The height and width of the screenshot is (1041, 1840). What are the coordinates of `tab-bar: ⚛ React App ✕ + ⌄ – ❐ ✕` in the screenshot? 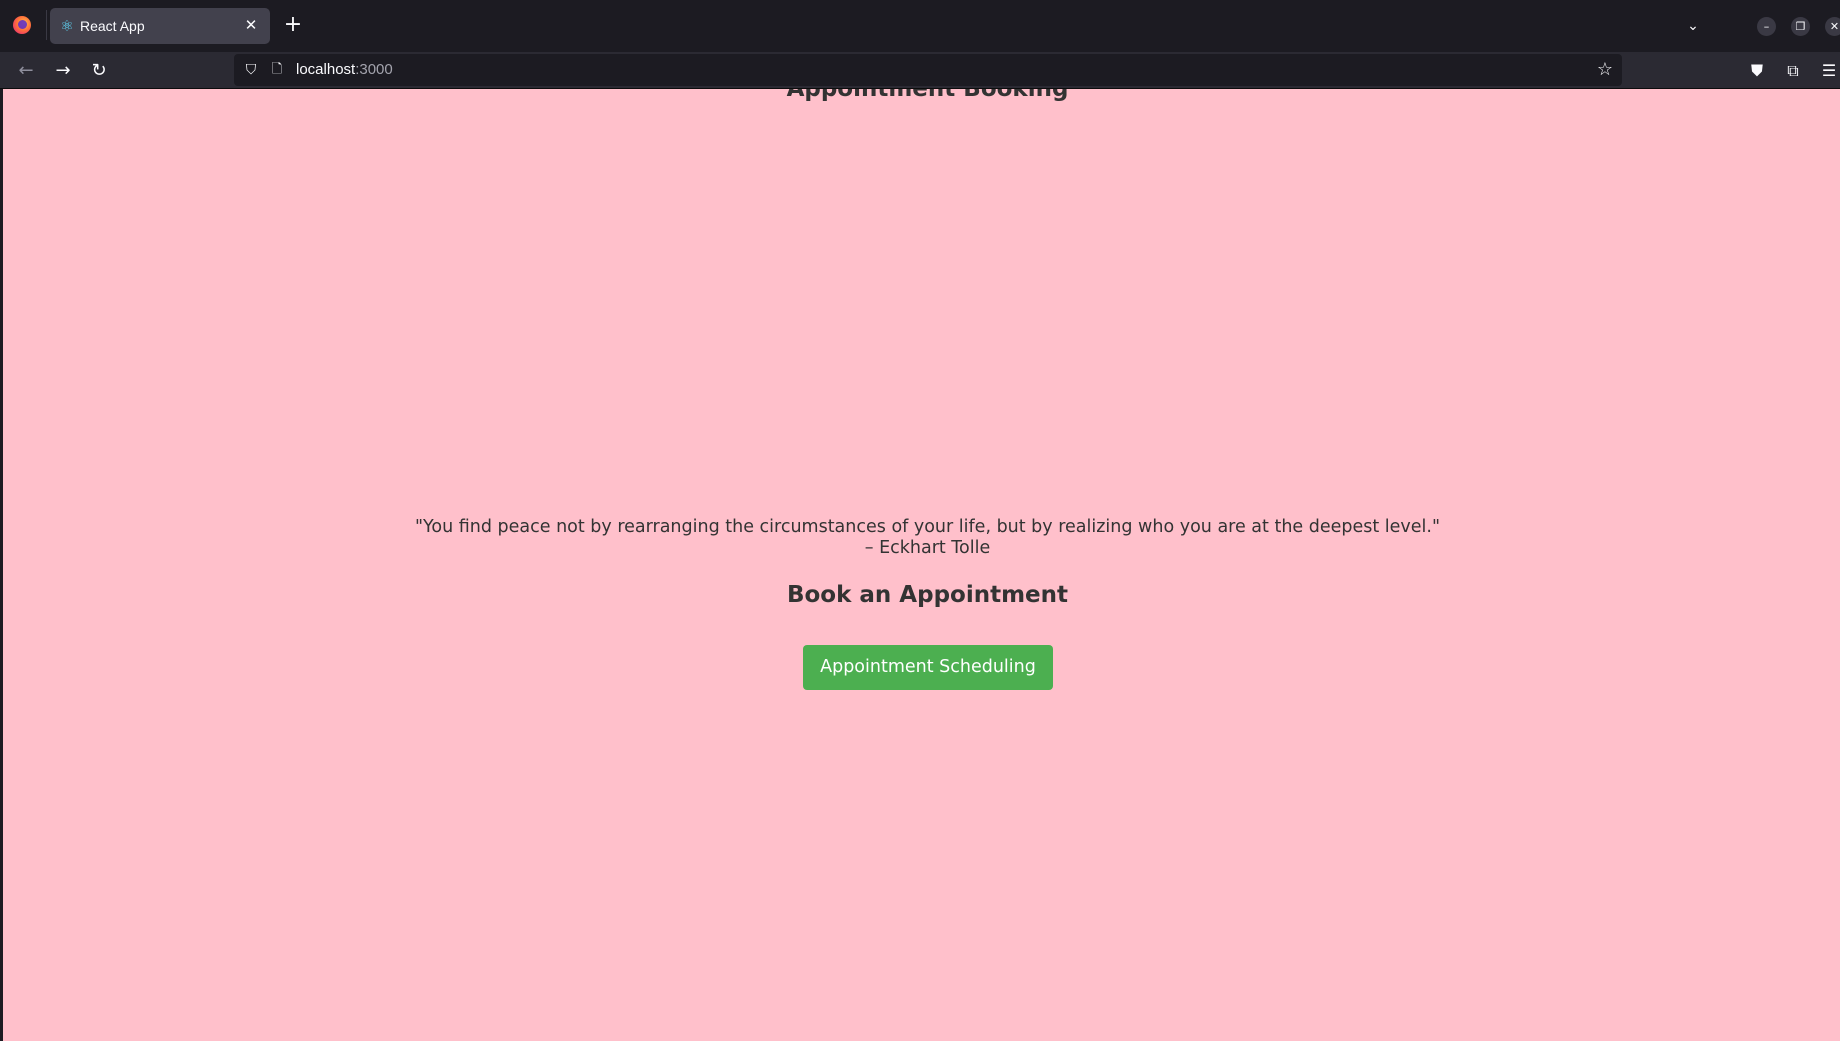 It's located at (920, 26).